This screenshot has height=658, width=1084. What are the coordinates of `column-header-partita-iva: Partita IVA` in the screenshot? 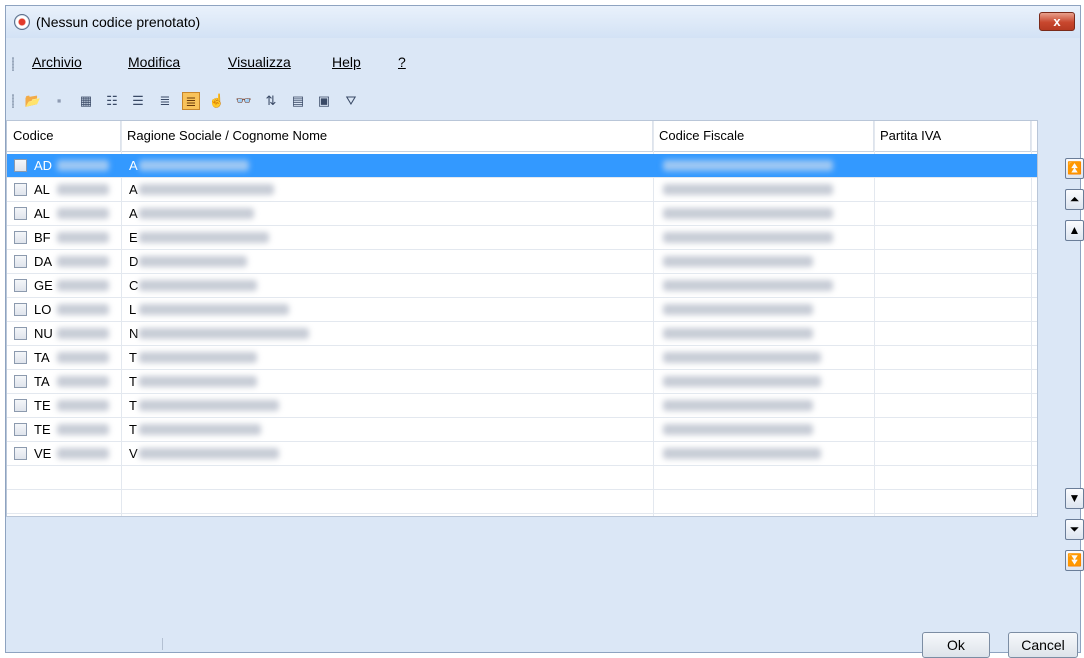 It's located at (952, 136).